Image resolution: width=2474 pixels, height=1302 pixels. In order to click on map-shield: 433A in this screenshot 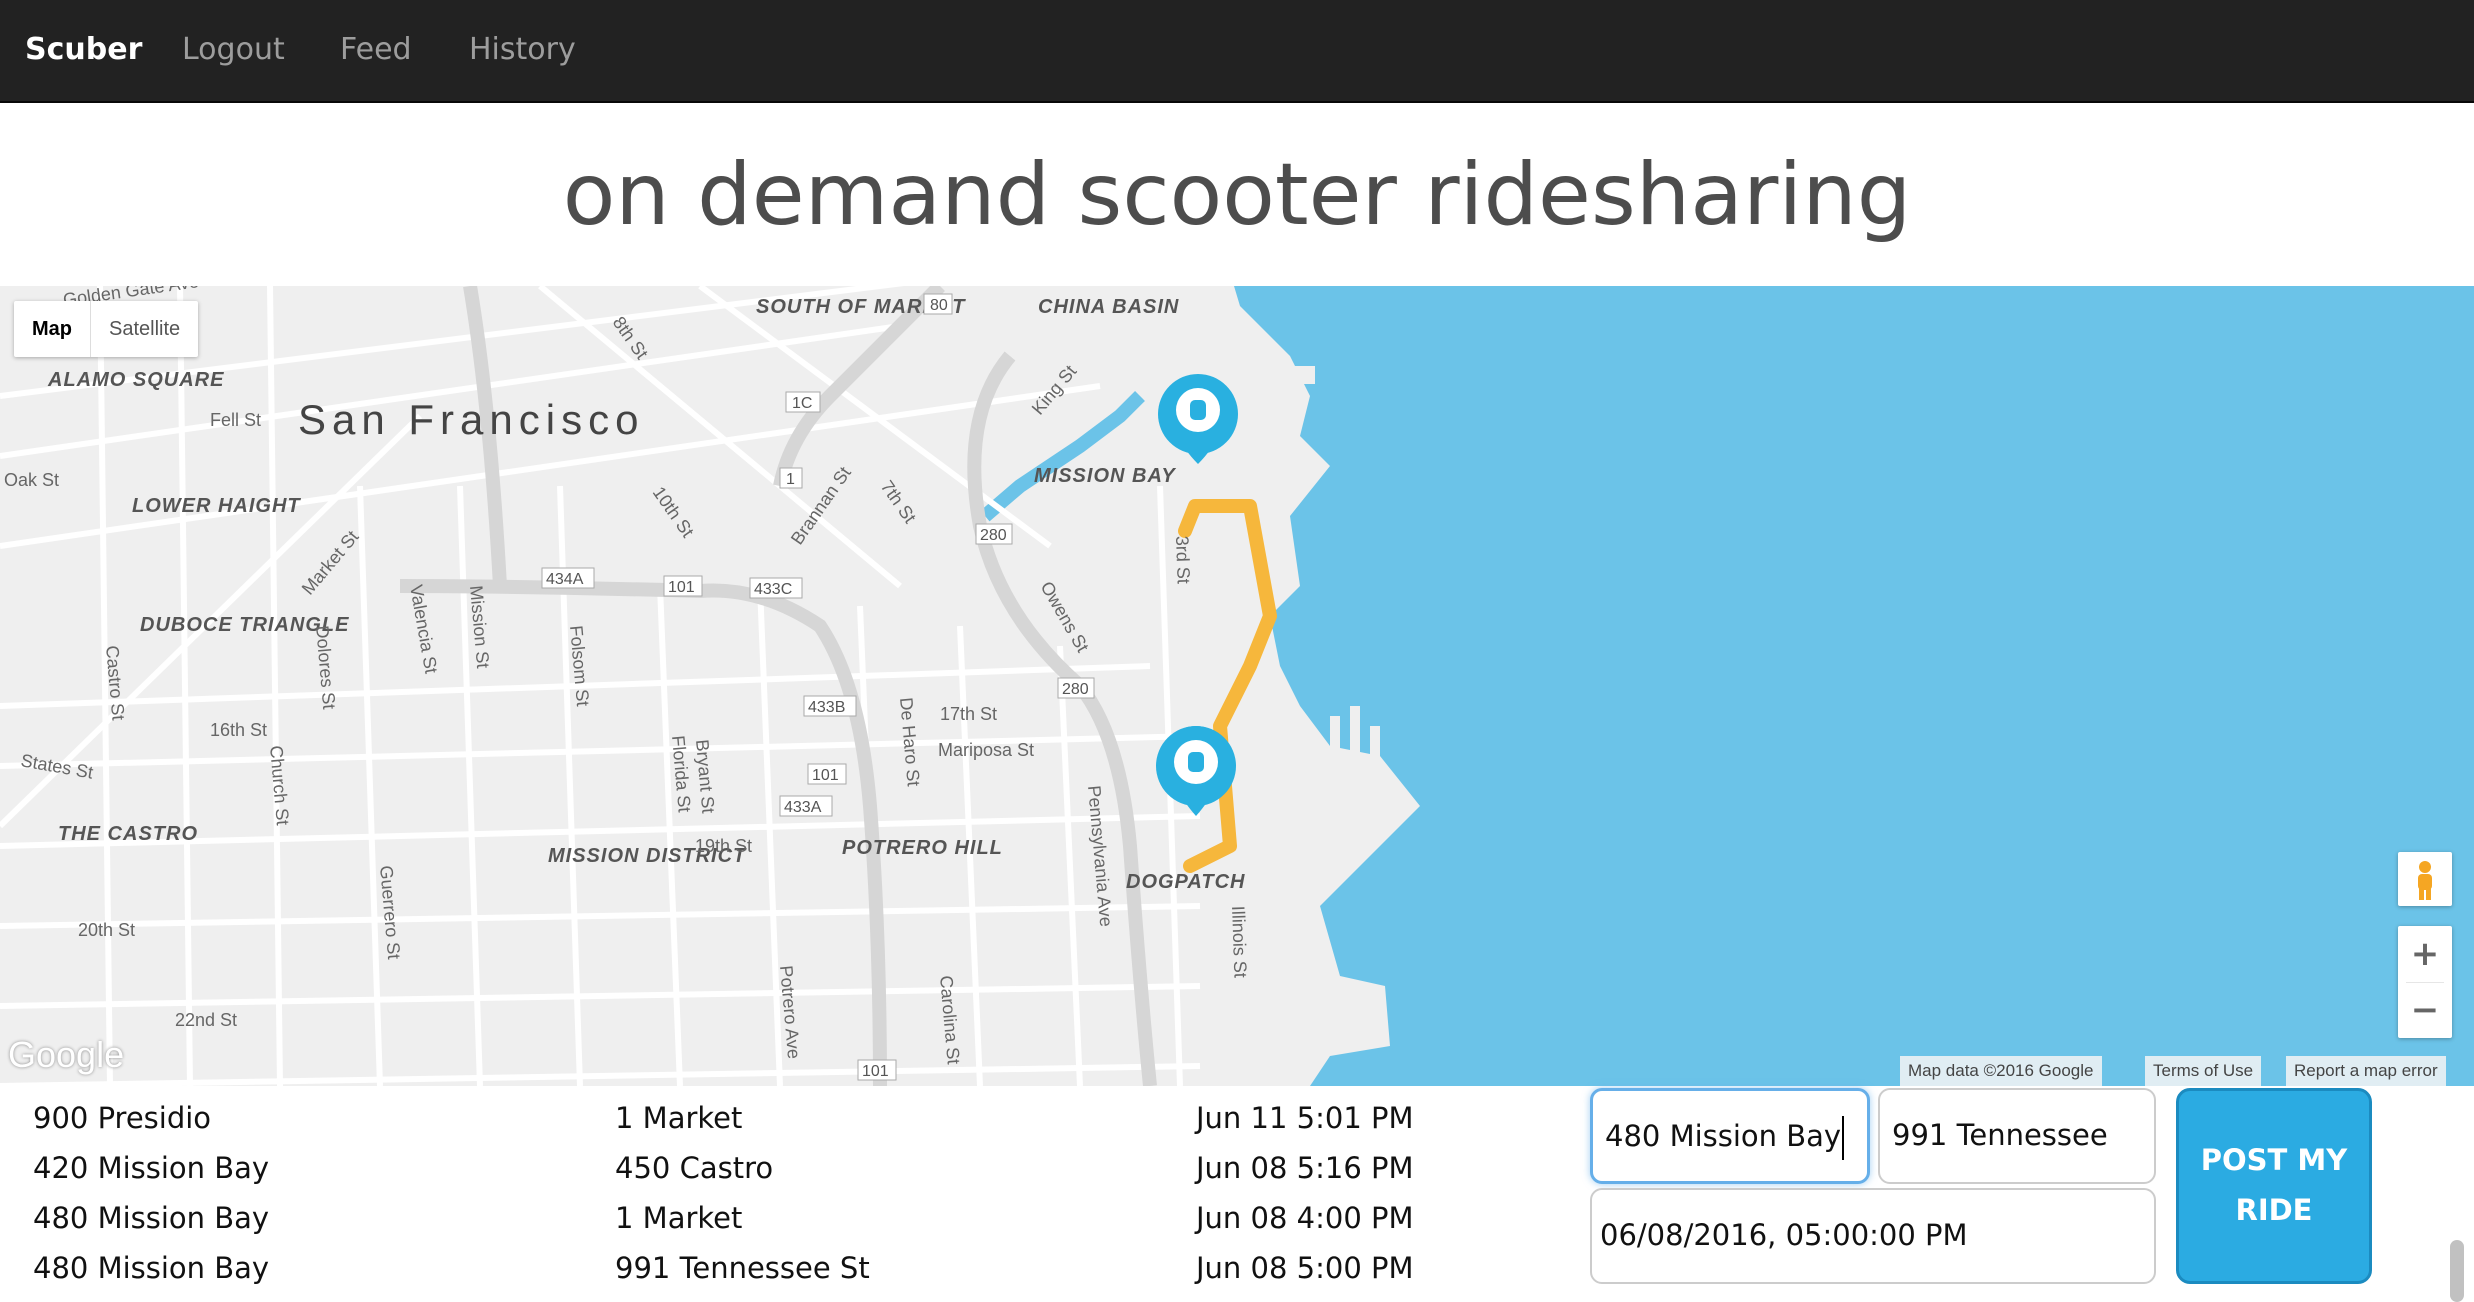, I will do `click(803, 807)`.